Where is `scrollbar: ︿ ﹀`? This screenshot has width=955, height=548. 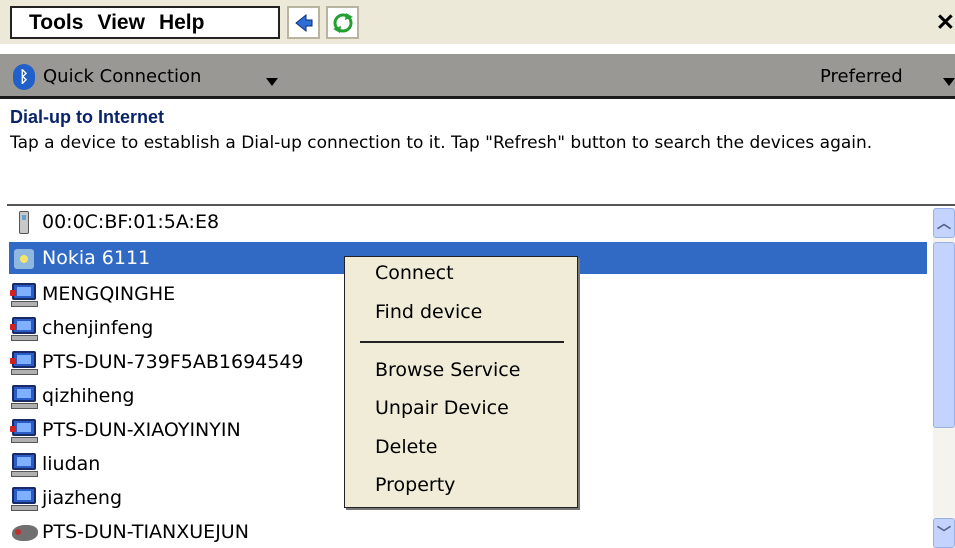 scrollbar: ︿ ﹀ is located at coordinates (944, 378).